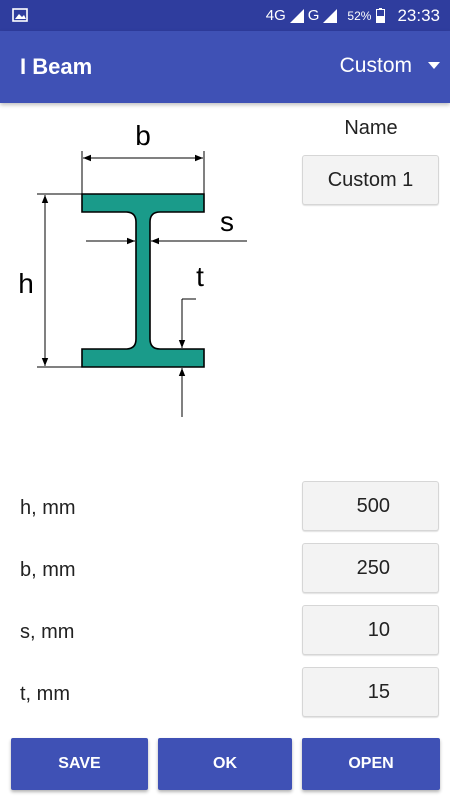 This screenshot has height=800, width=450. I want to click on b-param-label: b, mm, so click(48, 570).